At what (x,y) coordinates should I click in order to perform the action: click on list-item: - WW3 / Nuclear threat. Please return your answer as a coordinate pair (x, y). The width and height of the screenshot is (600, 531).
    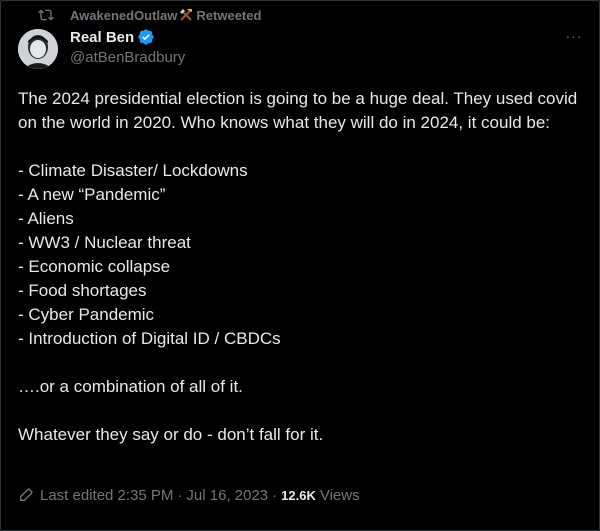
    Looking at the image, I should click on (104, 242).